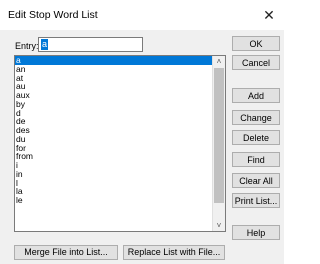 The height and width of the screenshot is (264, 320). I want to click on list-item: du, so click(113, 139).